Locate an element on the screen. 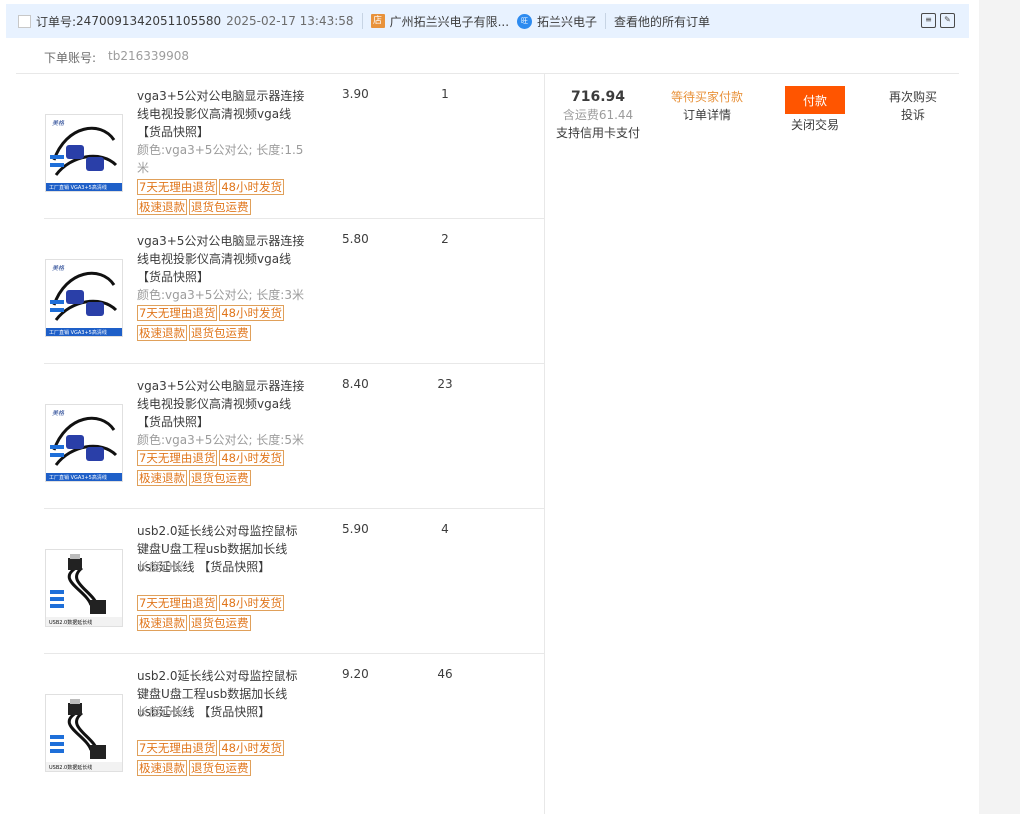 The height and width of the screenshot is (814, 1020). close-trade-link: 关闭交易 is located at coordinates (815, 125).